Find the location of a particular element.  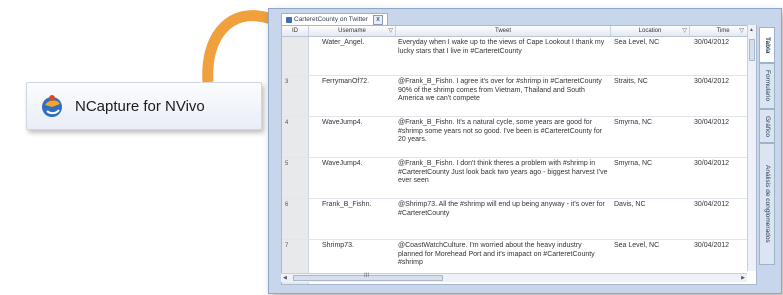

ncapture-button: NCapture for NVivo is located at coordinates (144, 106).